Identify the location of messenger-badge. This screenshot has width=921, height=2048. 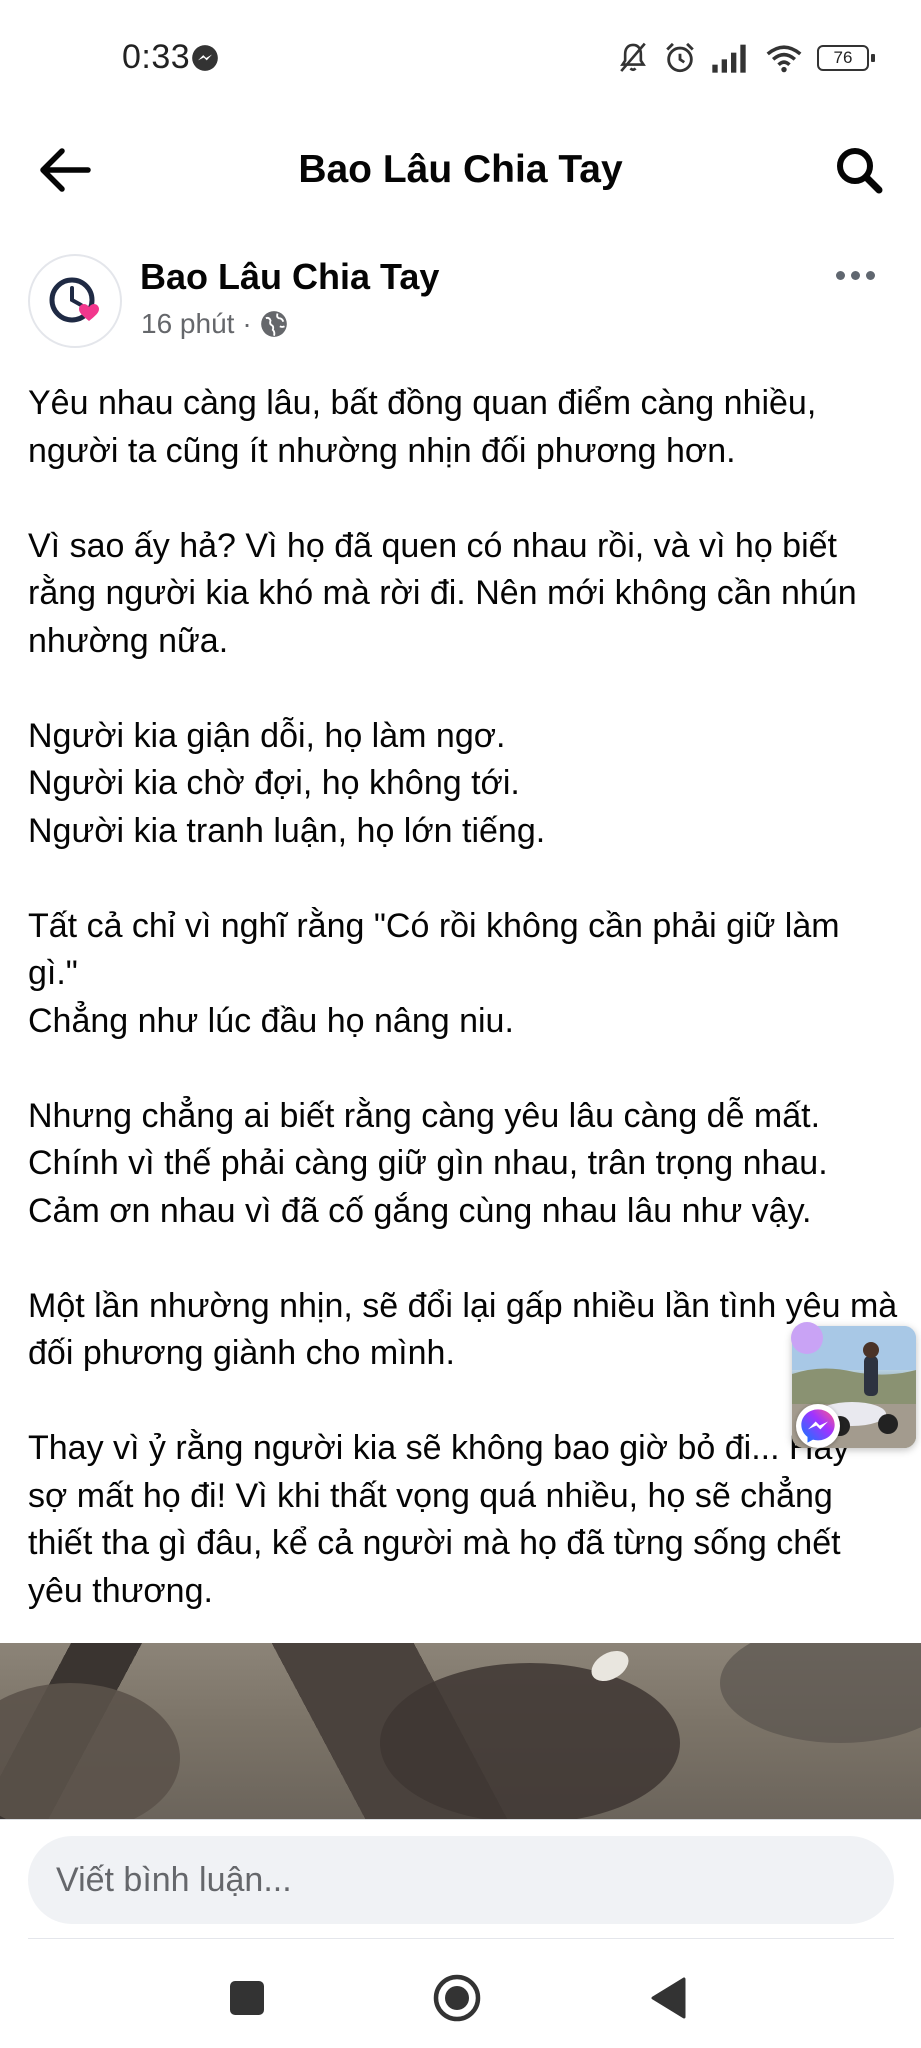
(818, 1426).